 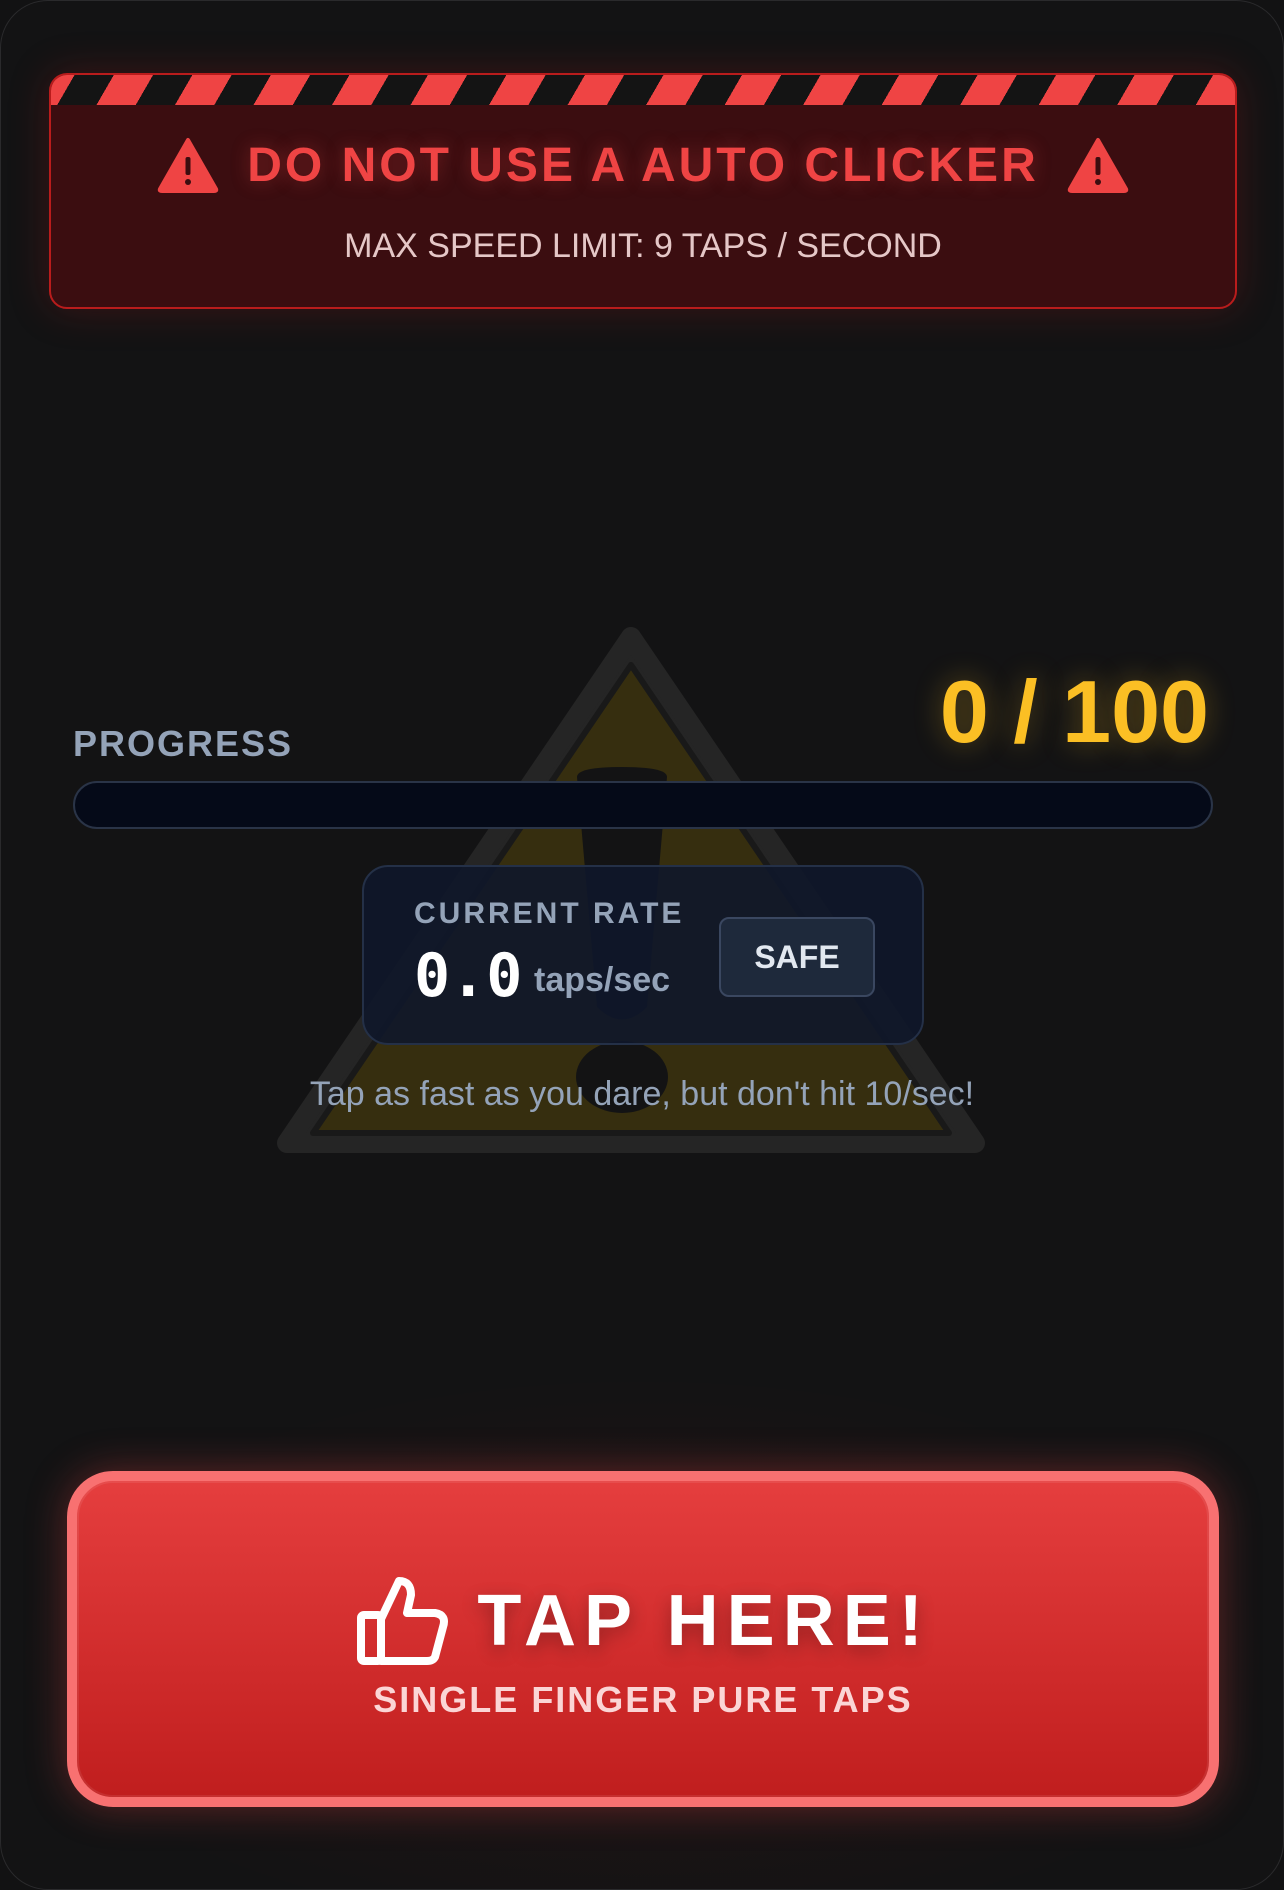 I want to click on hazard-stripe, so click(x=643, y=90).